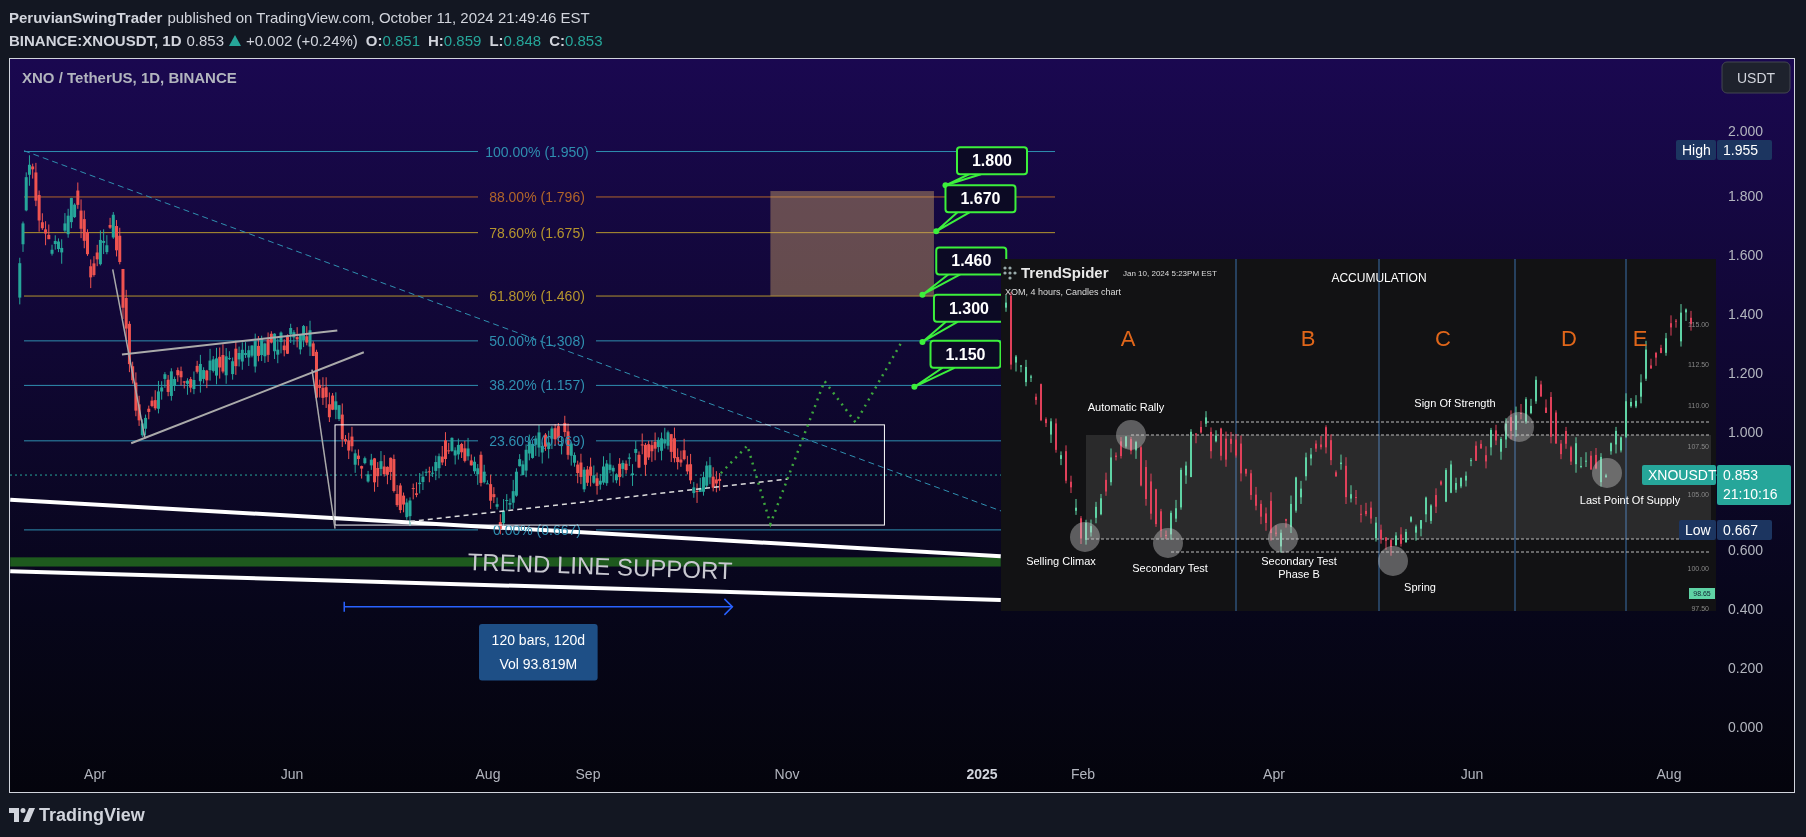  I want to click on screenshot-date: Jan 10, 2024 5:23PM EST, so click(1170, 273).